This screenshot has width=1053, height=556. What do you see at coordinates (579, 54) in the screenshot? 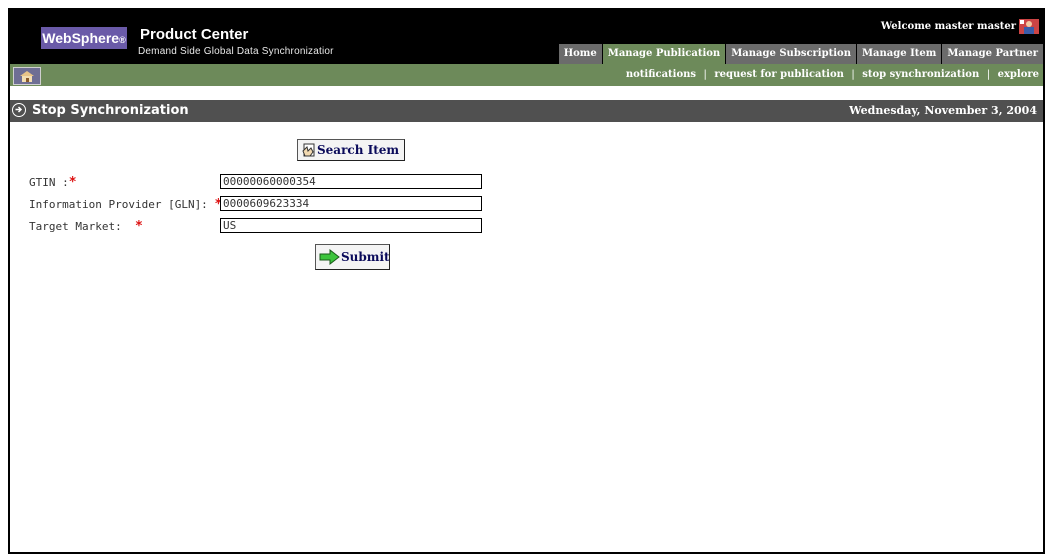
I see `tab-home: Home` at bounding box center [579, 54].